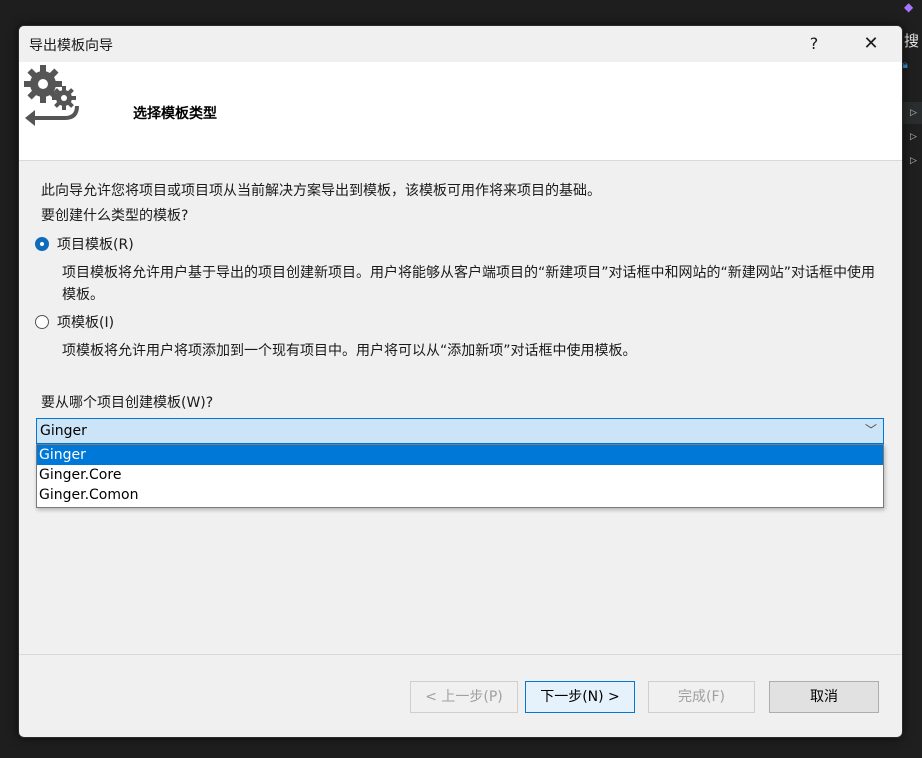 The image size is (922, 758). I want to click on project-question: 要从哪个项目创建模板(W)?, so click(127, 403).